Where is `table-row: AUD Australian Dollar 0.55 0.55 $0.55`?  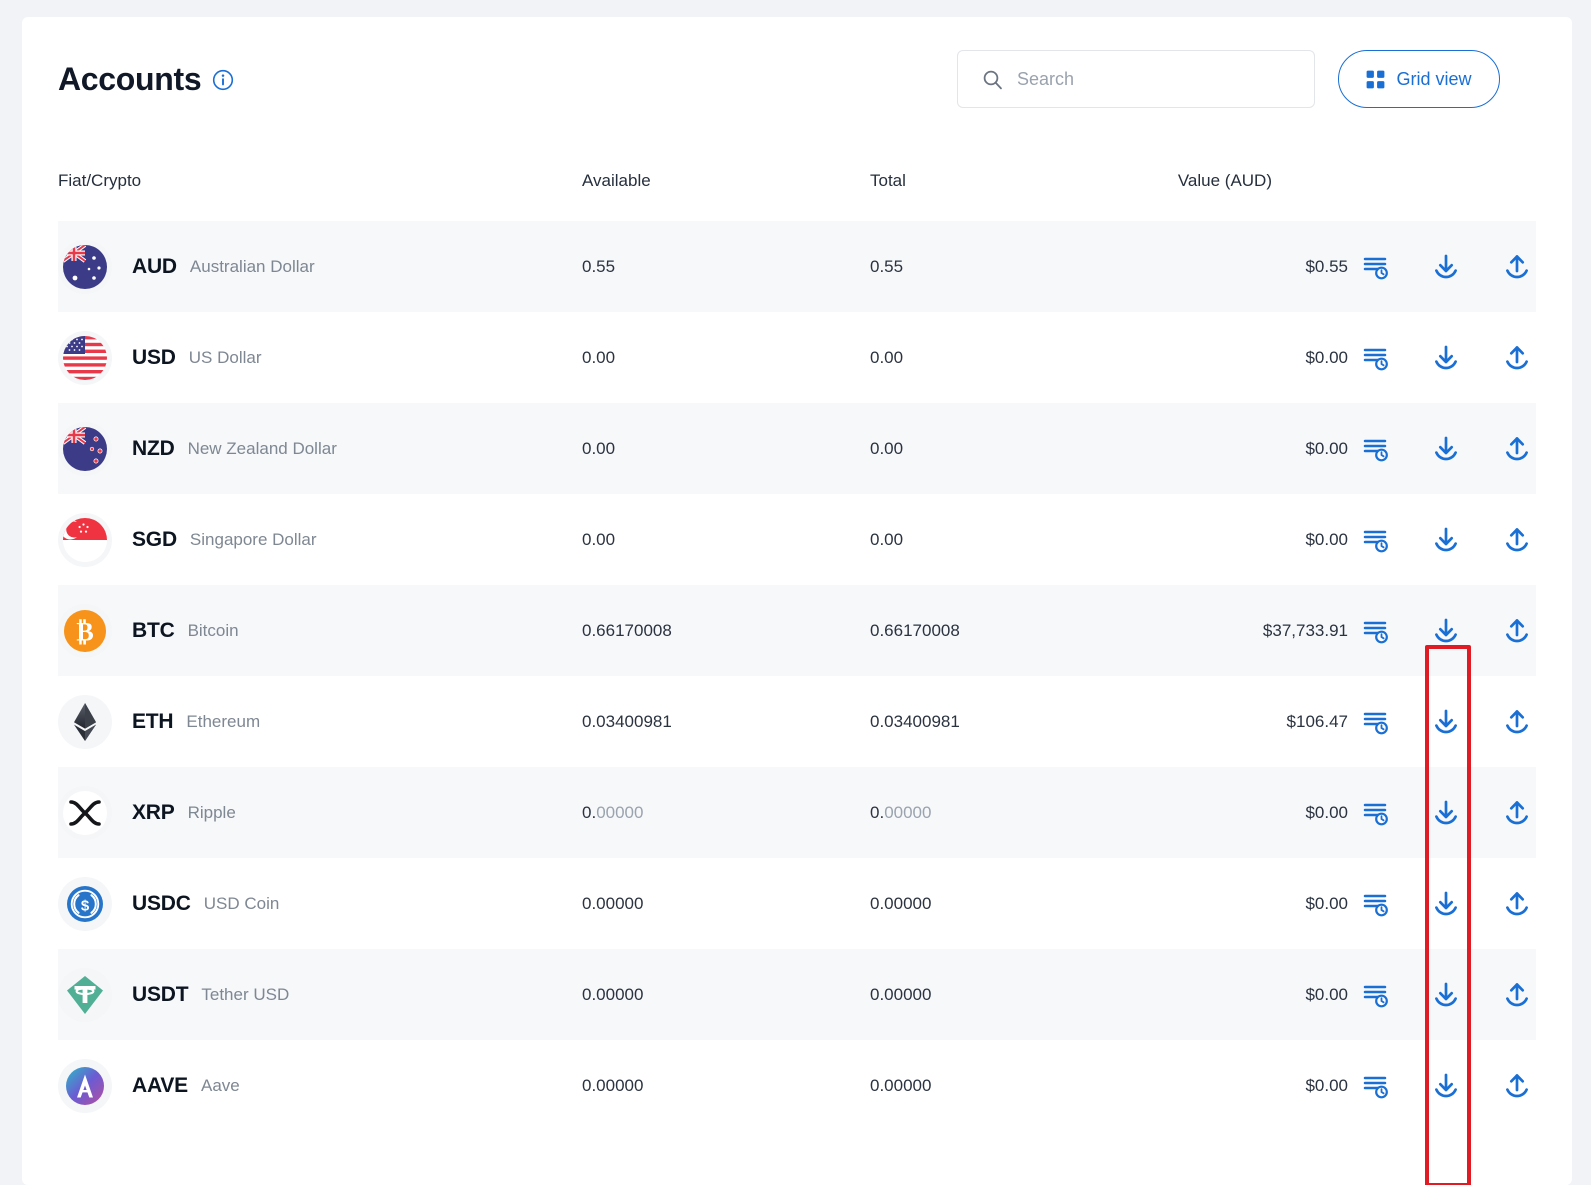
table-row: AUD Australian Dollar 0.55 0.55 $0.55 is located at coordinates (797, 266).